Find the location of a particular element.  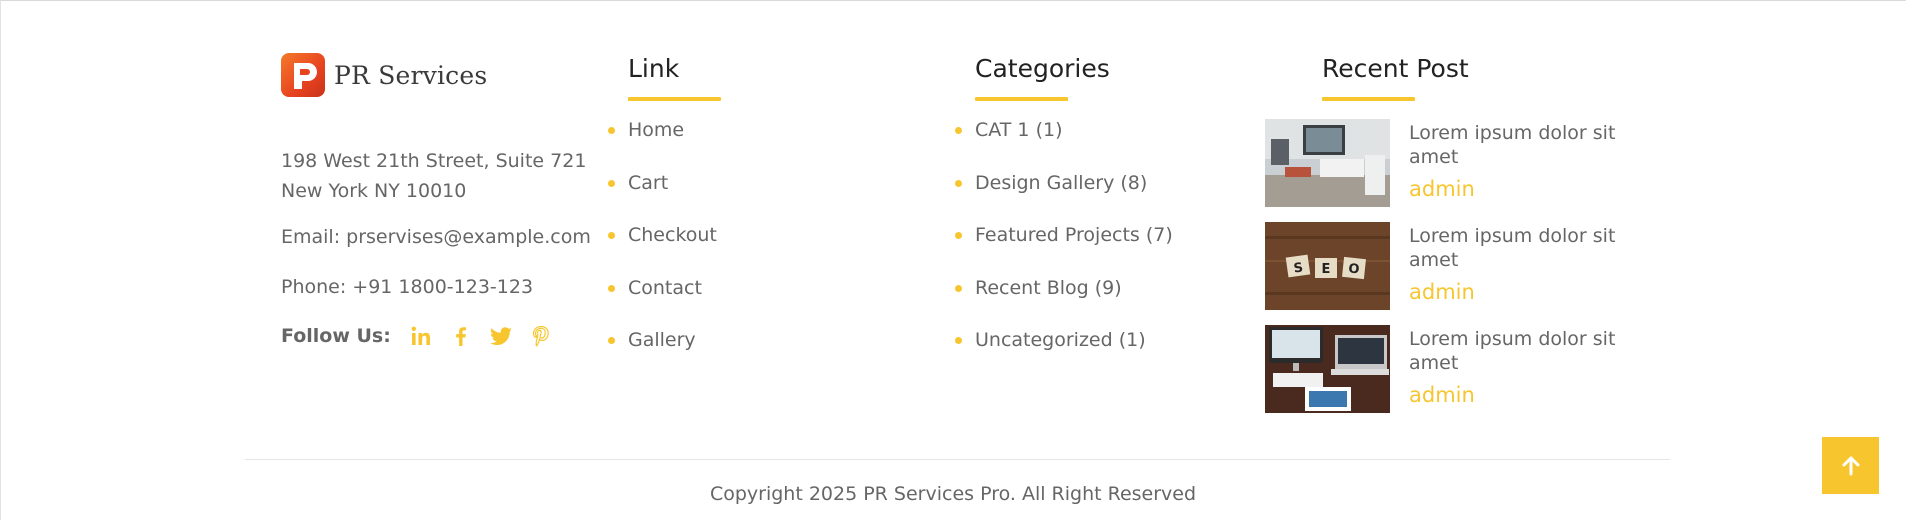

link-label: Cart is located at coordinates (648, 182).